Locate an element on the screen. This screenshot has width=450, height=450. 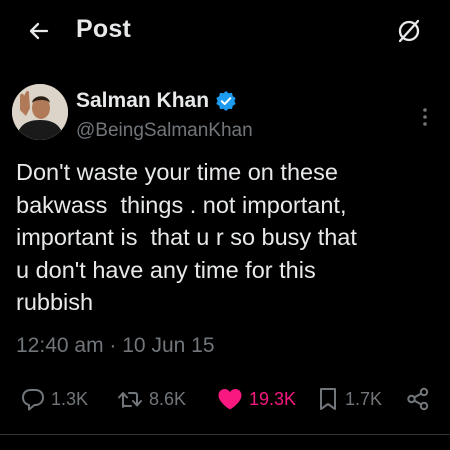
author-name-row: Salman Khan is located at coordinates (156, 101).